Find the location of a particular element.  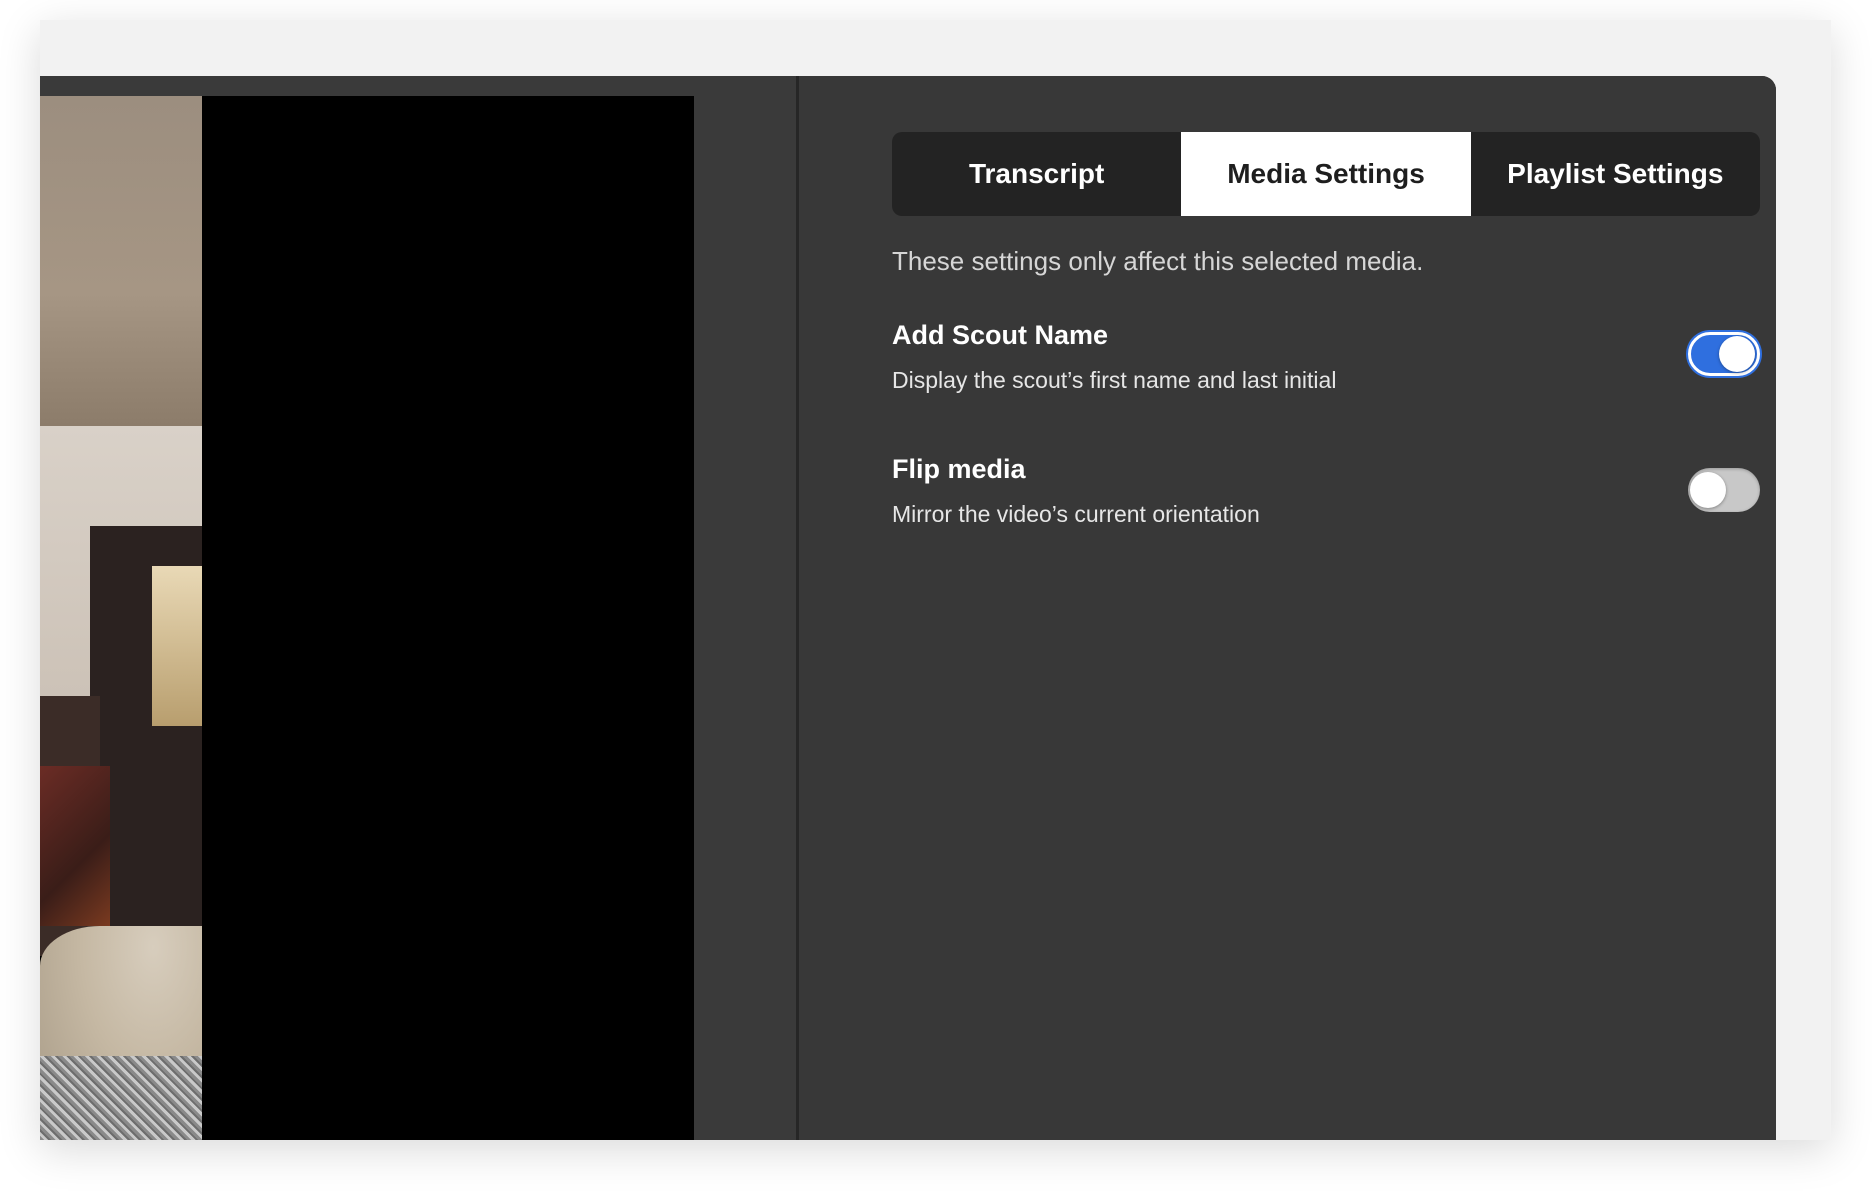

tab-media-settings: Media Settings is located at coordinates (1326, 174).